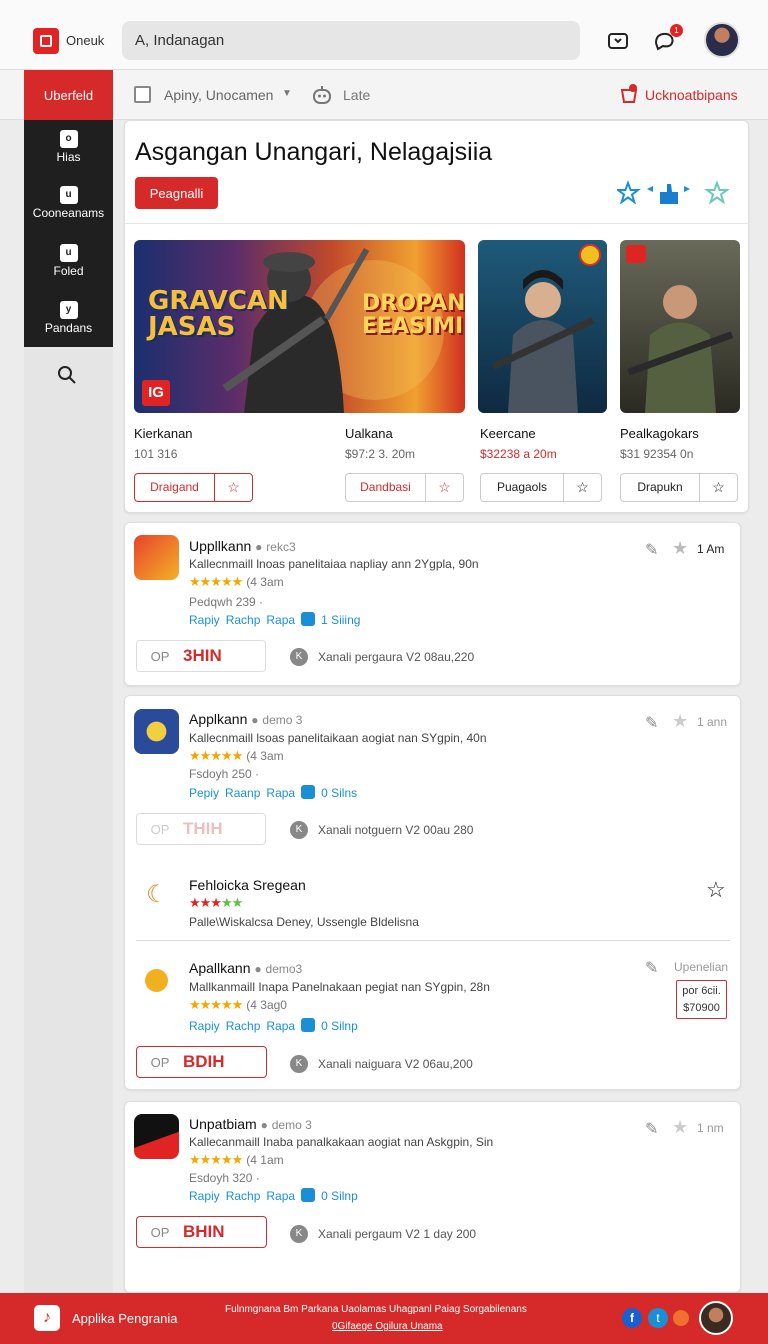 The width and height of the screenshot is (768, 1344). Describe the element at coordinates (618, 41) in the screenshot. I see `tv-icon` at that location.